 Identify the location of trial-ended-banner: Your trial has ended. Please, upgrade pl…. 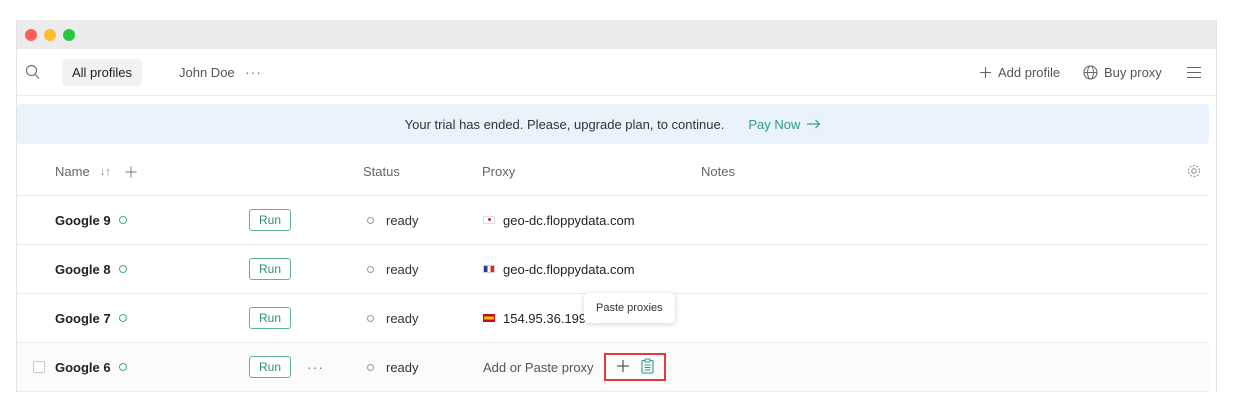
(613, 124).